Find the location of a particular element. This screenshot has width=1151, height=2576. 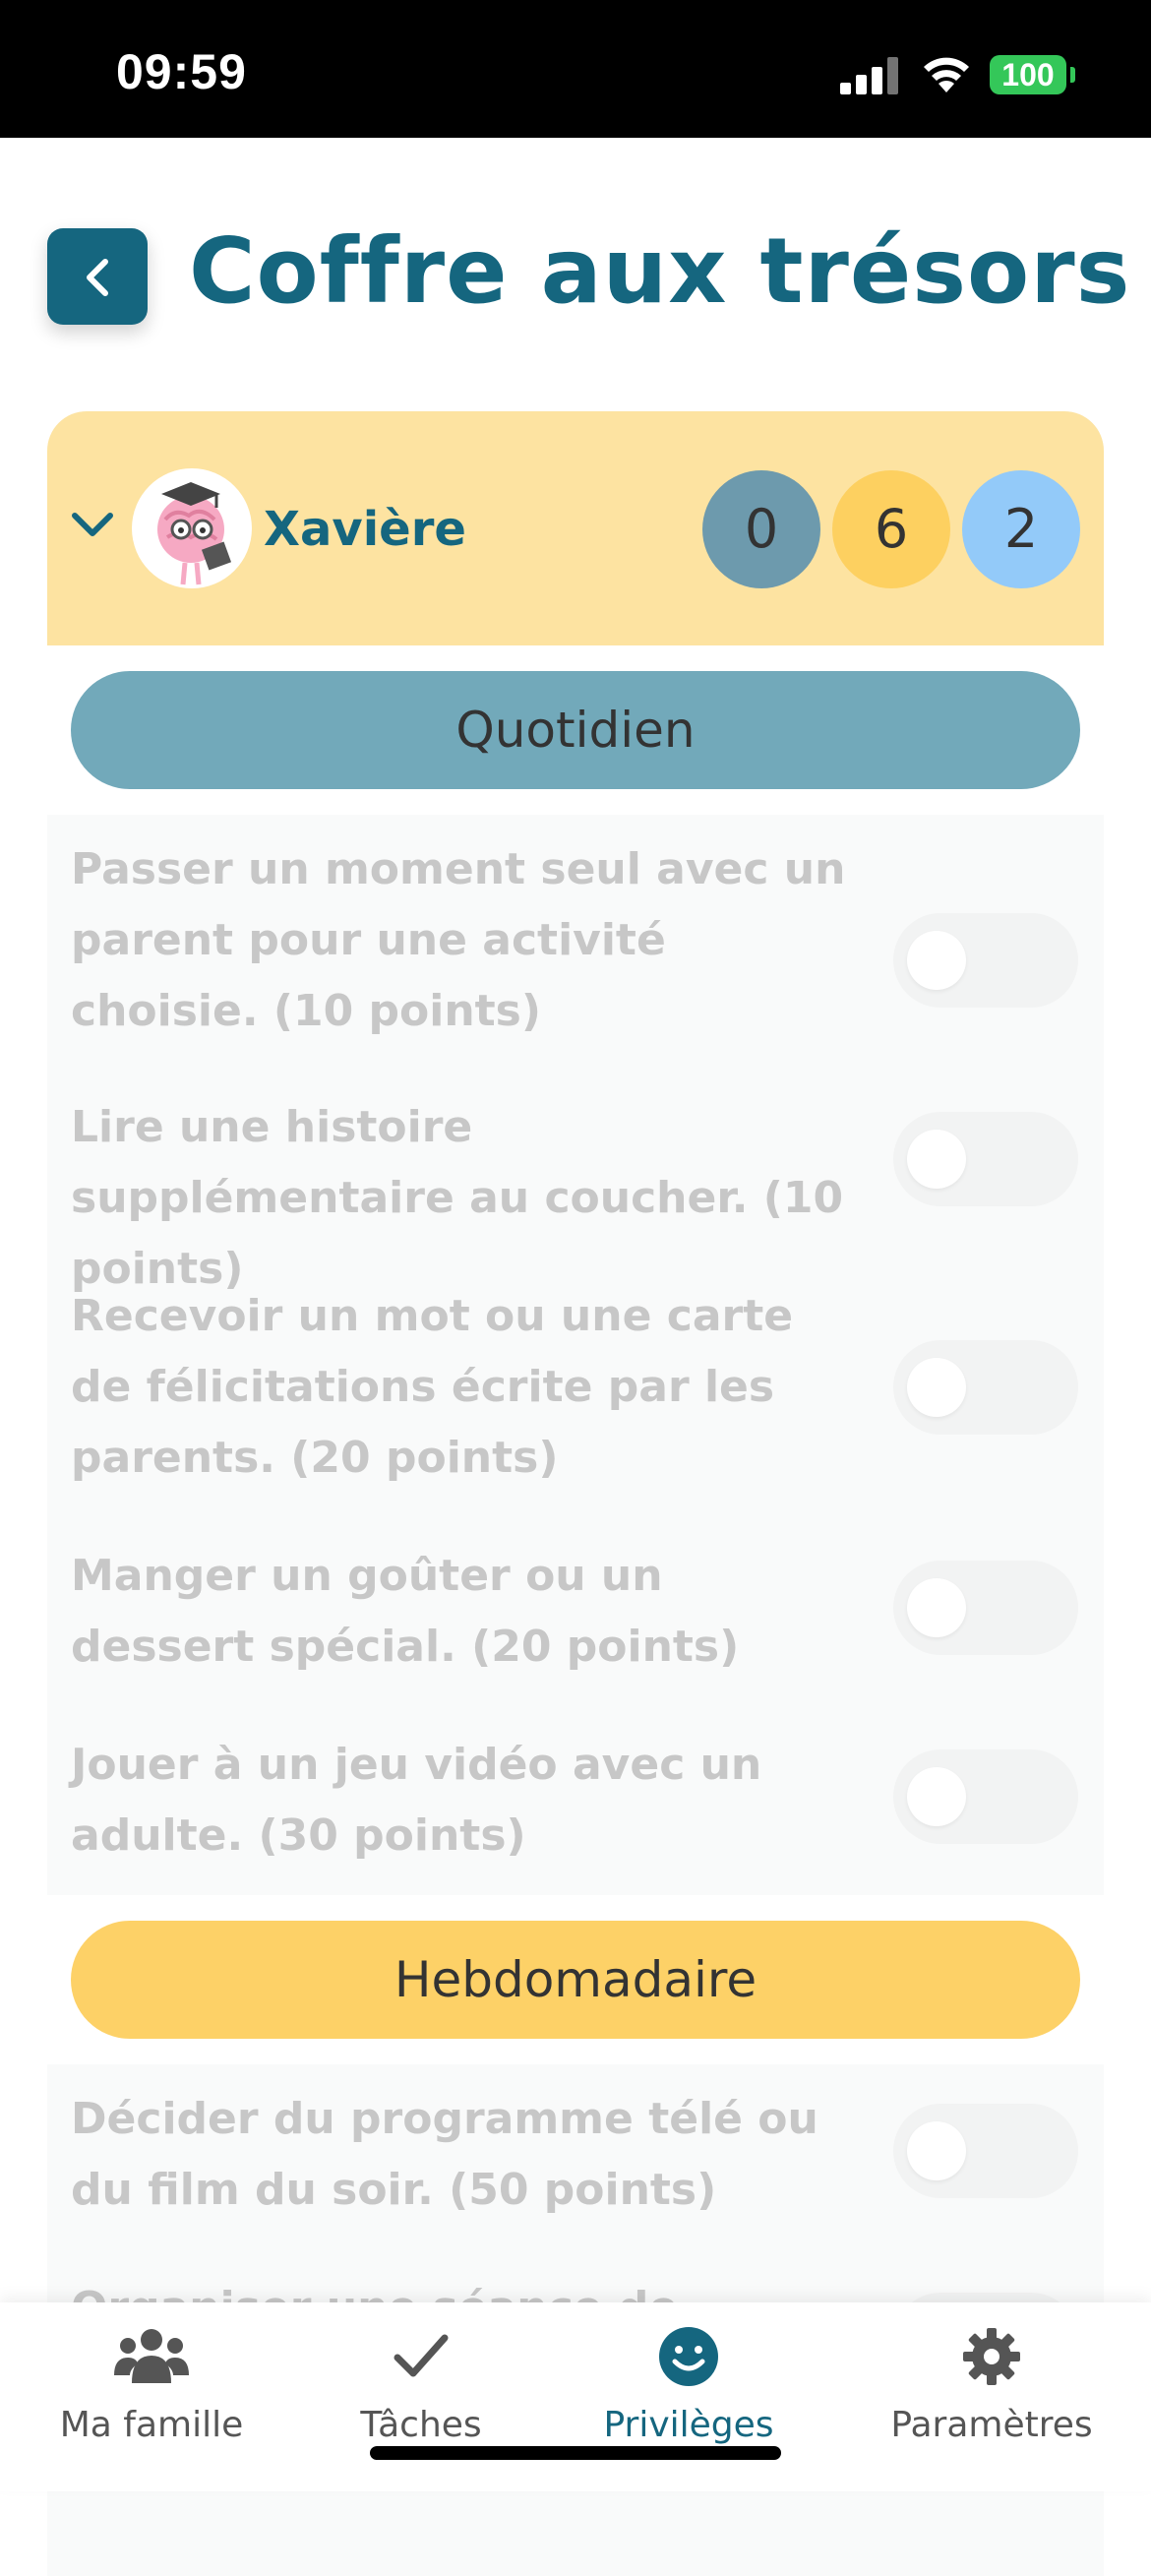

tab-ma-famille: Ma famille is located at coordinates (151, 2396).